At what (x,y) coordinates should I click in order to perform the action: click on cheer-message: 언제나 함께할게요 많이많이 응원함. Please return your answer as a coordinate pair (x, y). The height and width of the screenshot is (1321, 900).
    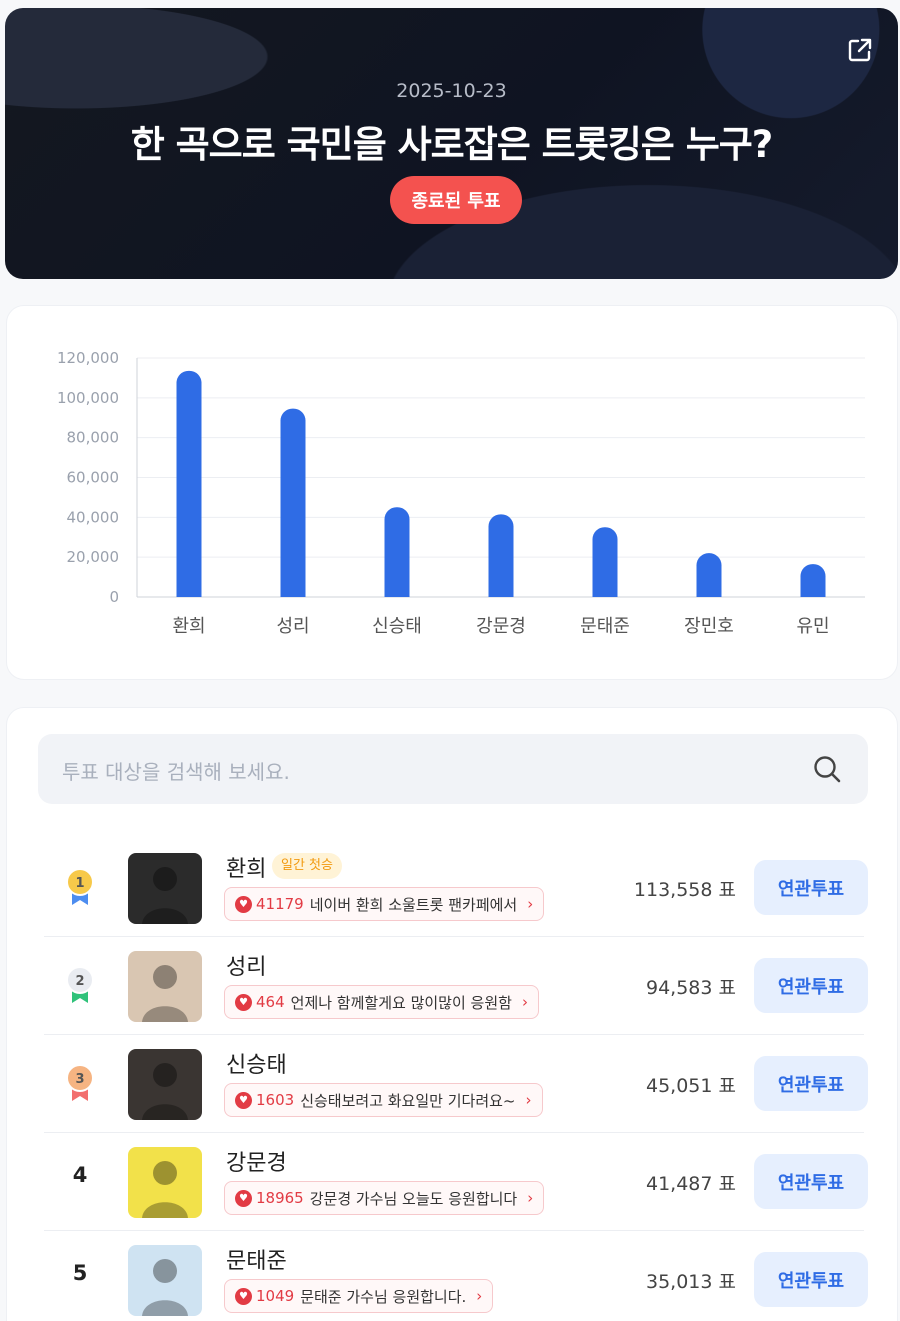
    Looking at the image, I should click on (401, 1002).